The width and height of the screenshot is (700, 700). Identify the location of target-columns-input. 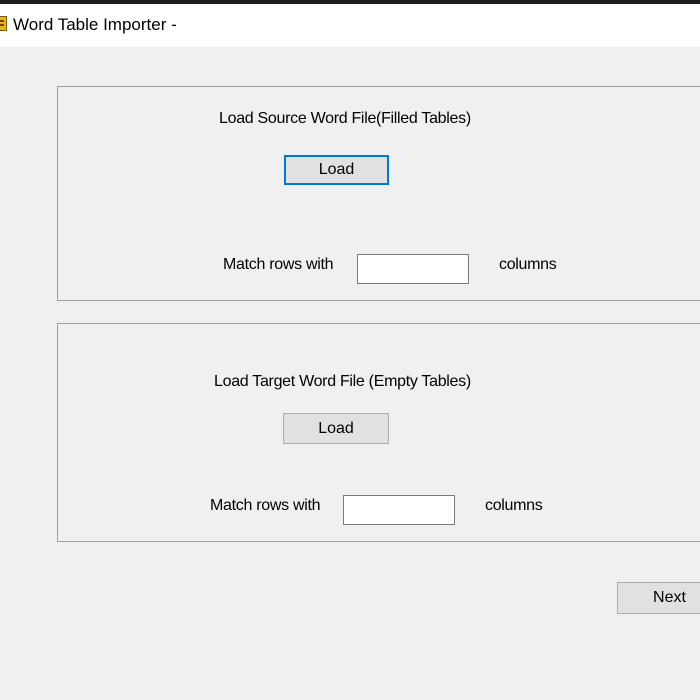
(399, 510).